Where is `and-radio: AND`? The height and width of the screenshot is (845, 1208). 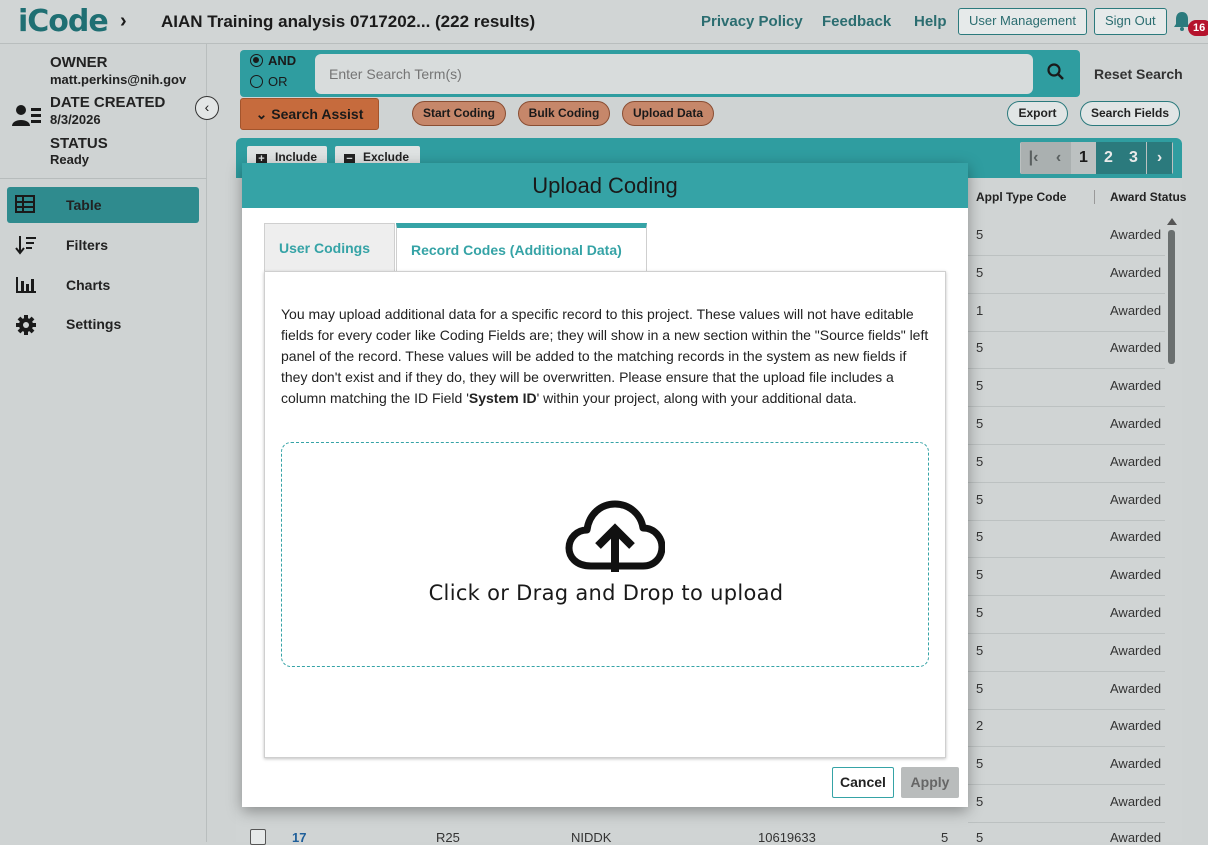
and-radio: AND is located at coordinates (273, 60).